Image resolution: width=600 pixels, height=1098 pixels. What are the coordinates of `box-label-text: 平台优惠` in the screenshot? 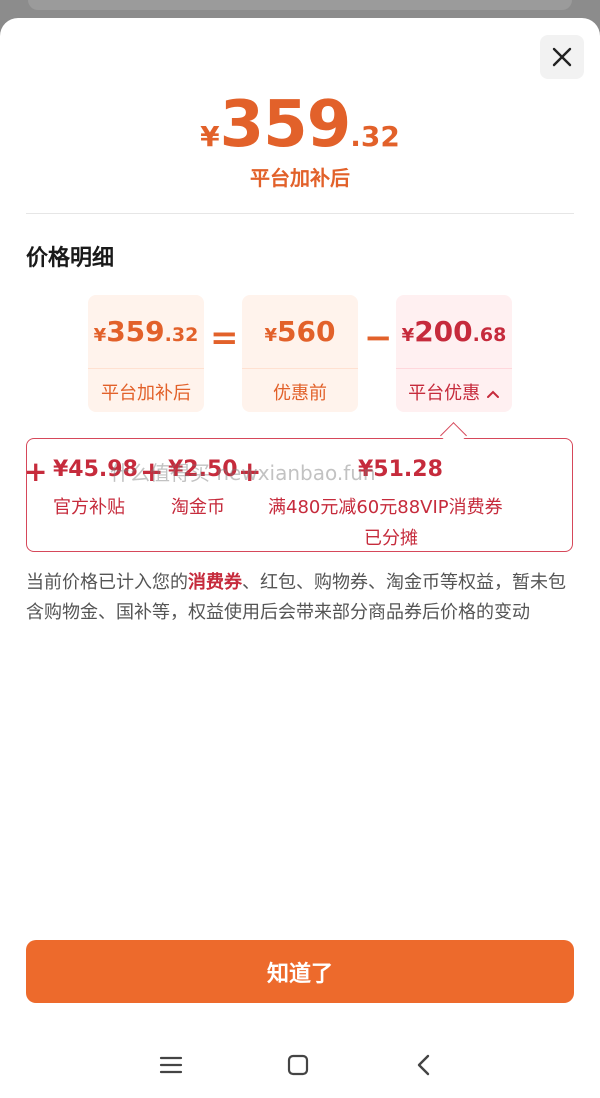 It's located at (444, 393).